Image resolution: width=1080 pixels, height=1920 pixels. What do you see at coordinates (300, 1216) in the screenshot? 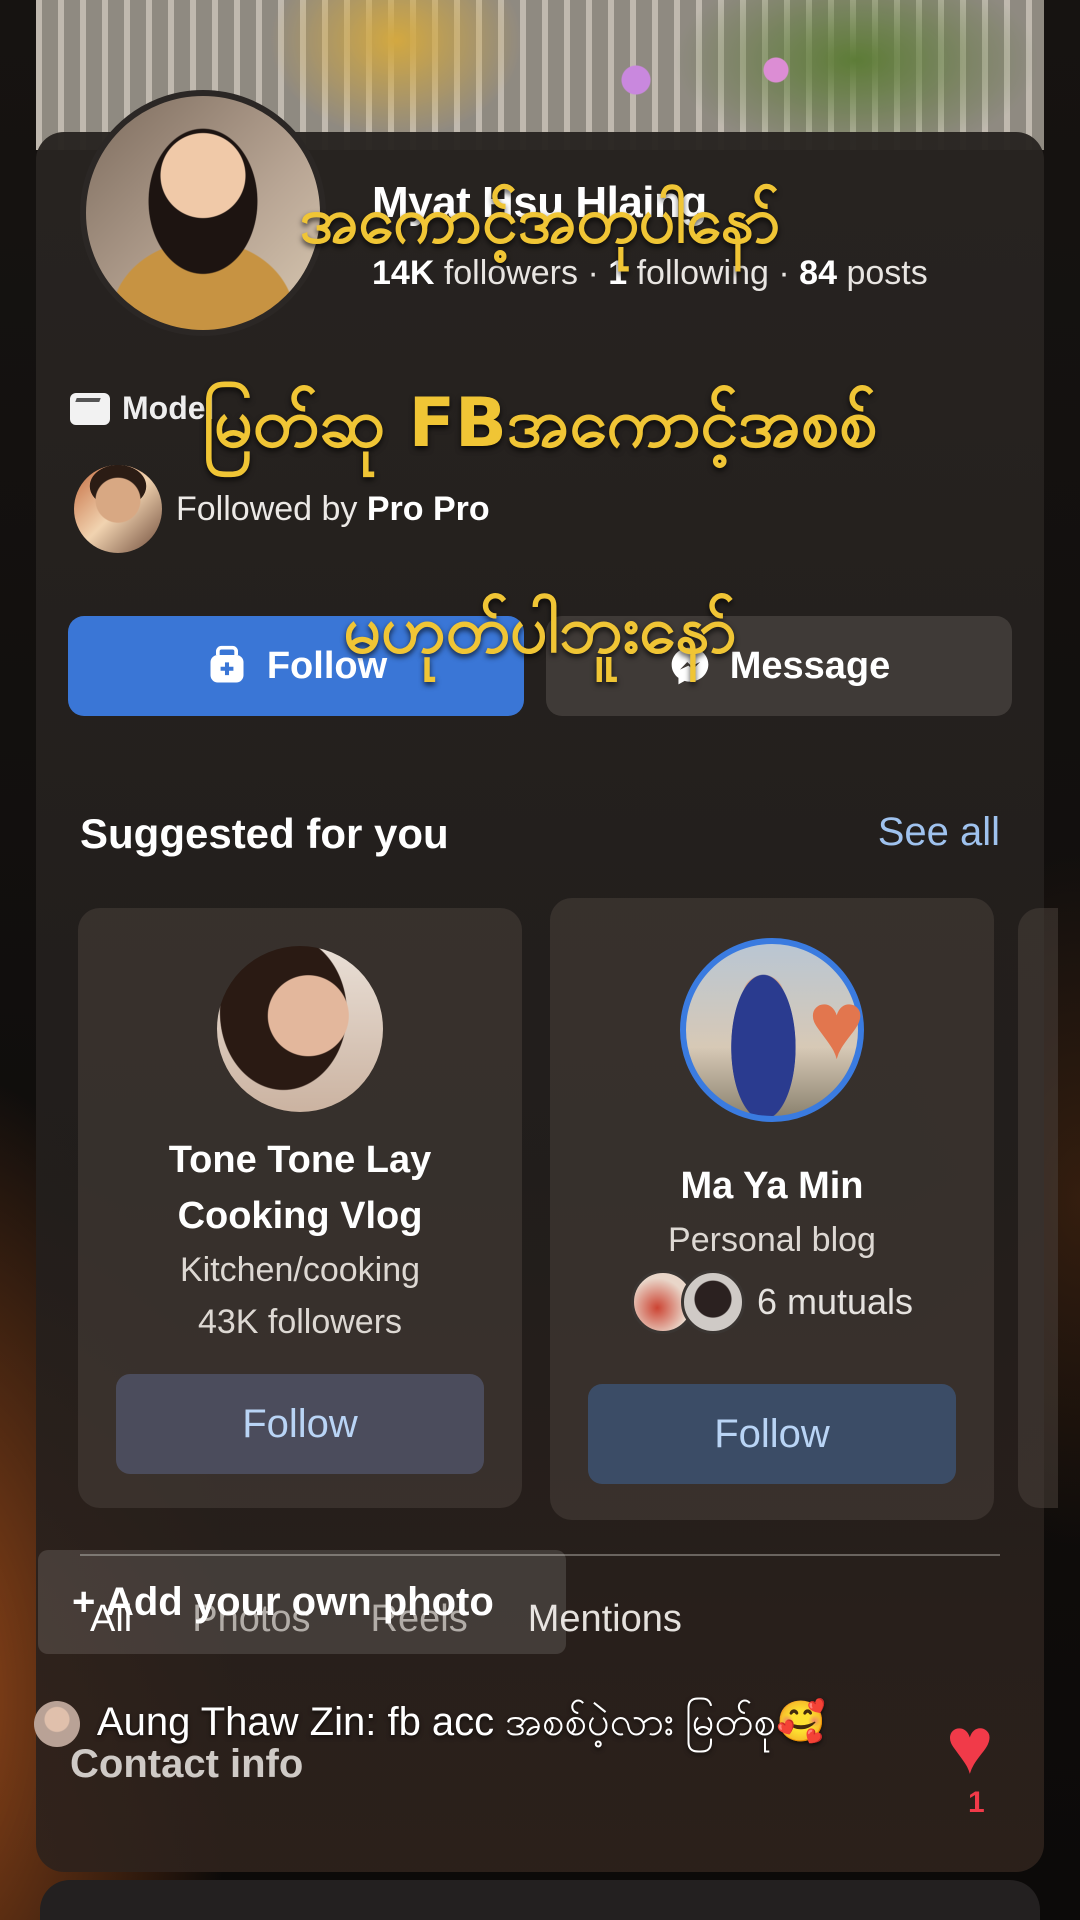
I see `suggested-name-line2: Cooking Vlog` at bounding box center [300, 1216].